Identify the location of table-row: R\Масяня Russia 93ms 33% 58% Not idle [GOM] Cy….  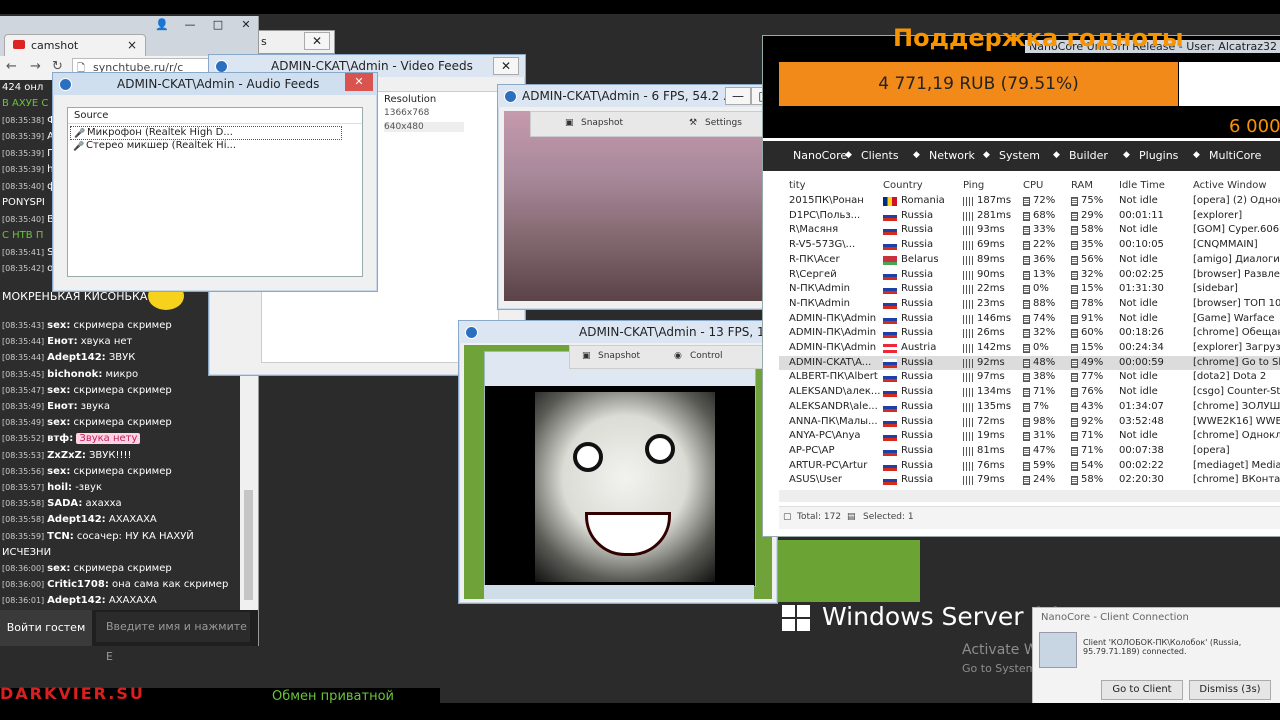
(1029, 230).